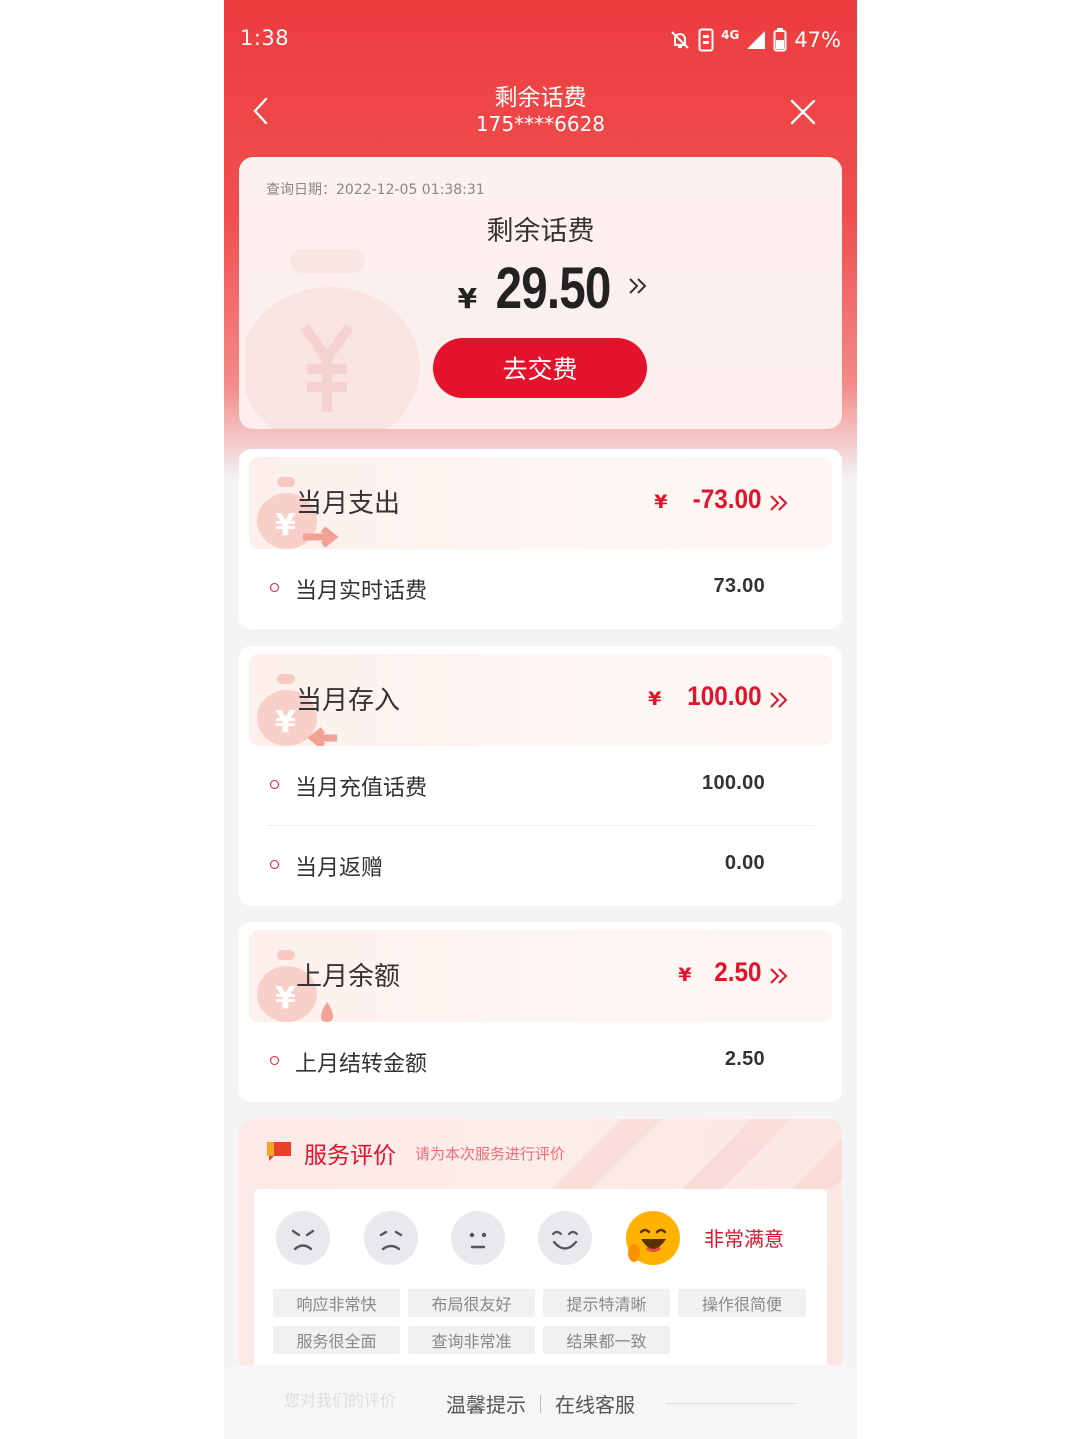 The height and width of the screenshot is (1439, 1080). Describe the element at coordinates (361, 788) in the screenshot. I see `row-label: 当月充值话费` at that location.